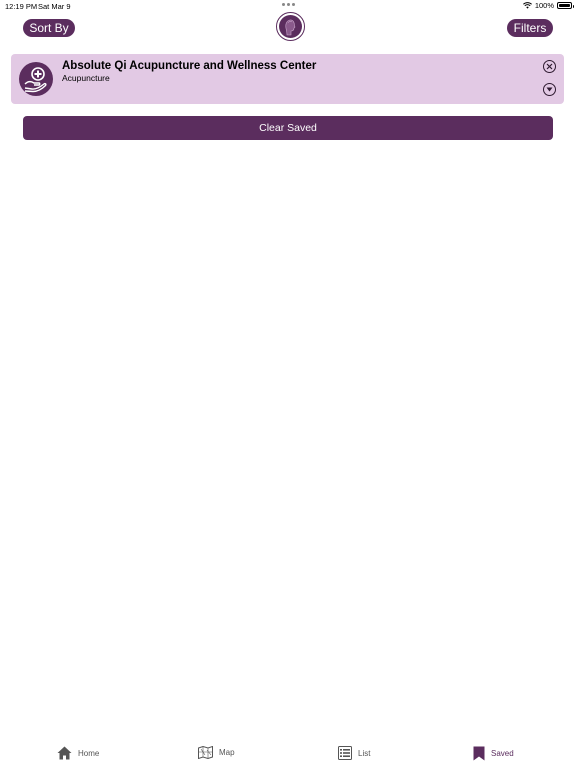  I want to click on status-indicators: 100%, so click(548, 5).